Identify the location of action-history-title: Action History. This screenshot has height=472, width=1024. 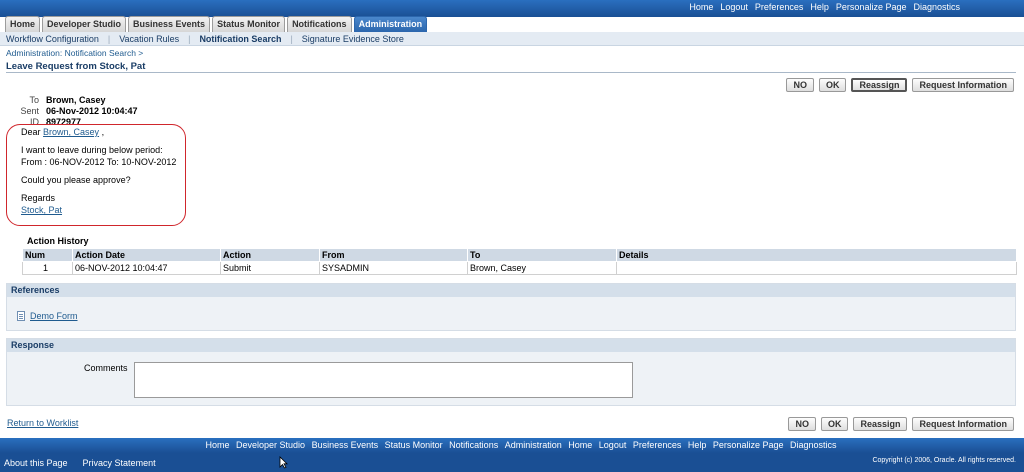
(58, 241).